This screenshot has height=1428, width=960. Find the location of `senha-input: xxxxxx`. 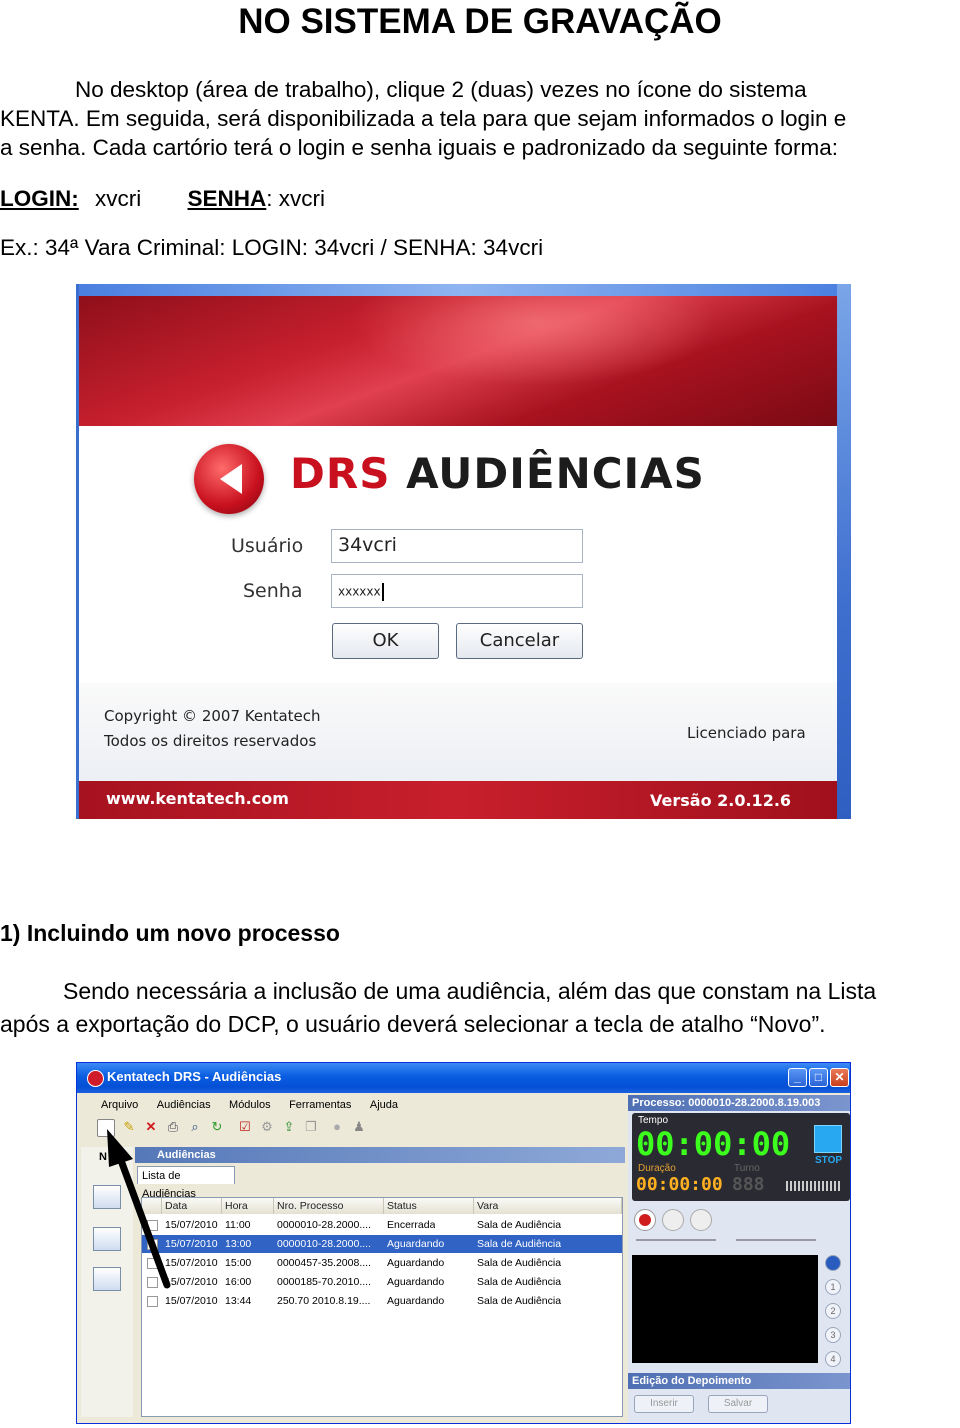

senha-input: xxxxxx is located at coordinates (457, 591).